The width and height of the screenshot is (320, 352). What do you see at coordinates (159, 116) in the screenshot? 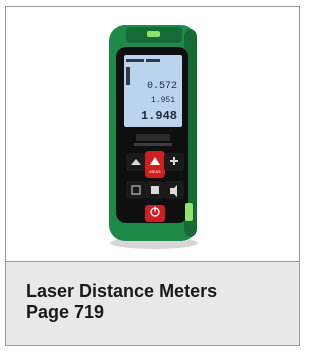
I see `display-line-3: 1.948` at bounding box center [159, 116].